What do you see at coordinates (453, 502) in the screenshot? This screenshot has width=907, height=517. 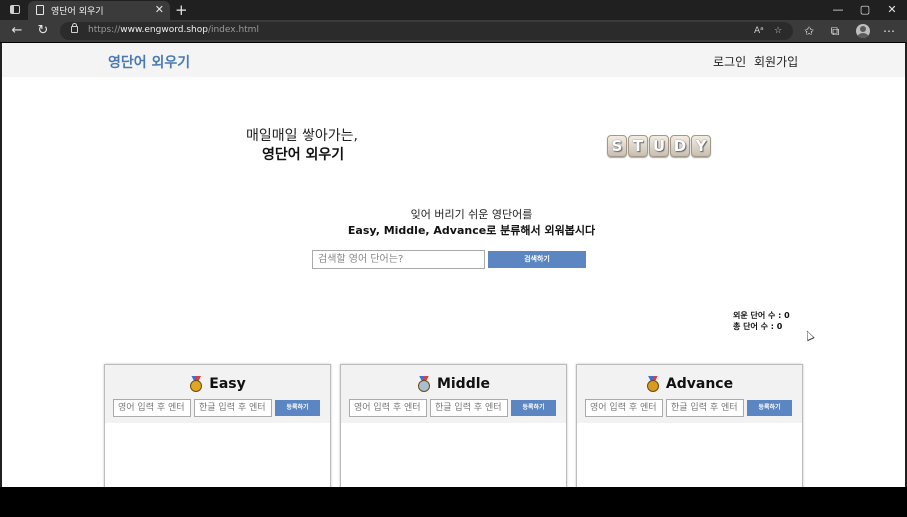 I see `taskbar-area` at bounding box center [453, 502].